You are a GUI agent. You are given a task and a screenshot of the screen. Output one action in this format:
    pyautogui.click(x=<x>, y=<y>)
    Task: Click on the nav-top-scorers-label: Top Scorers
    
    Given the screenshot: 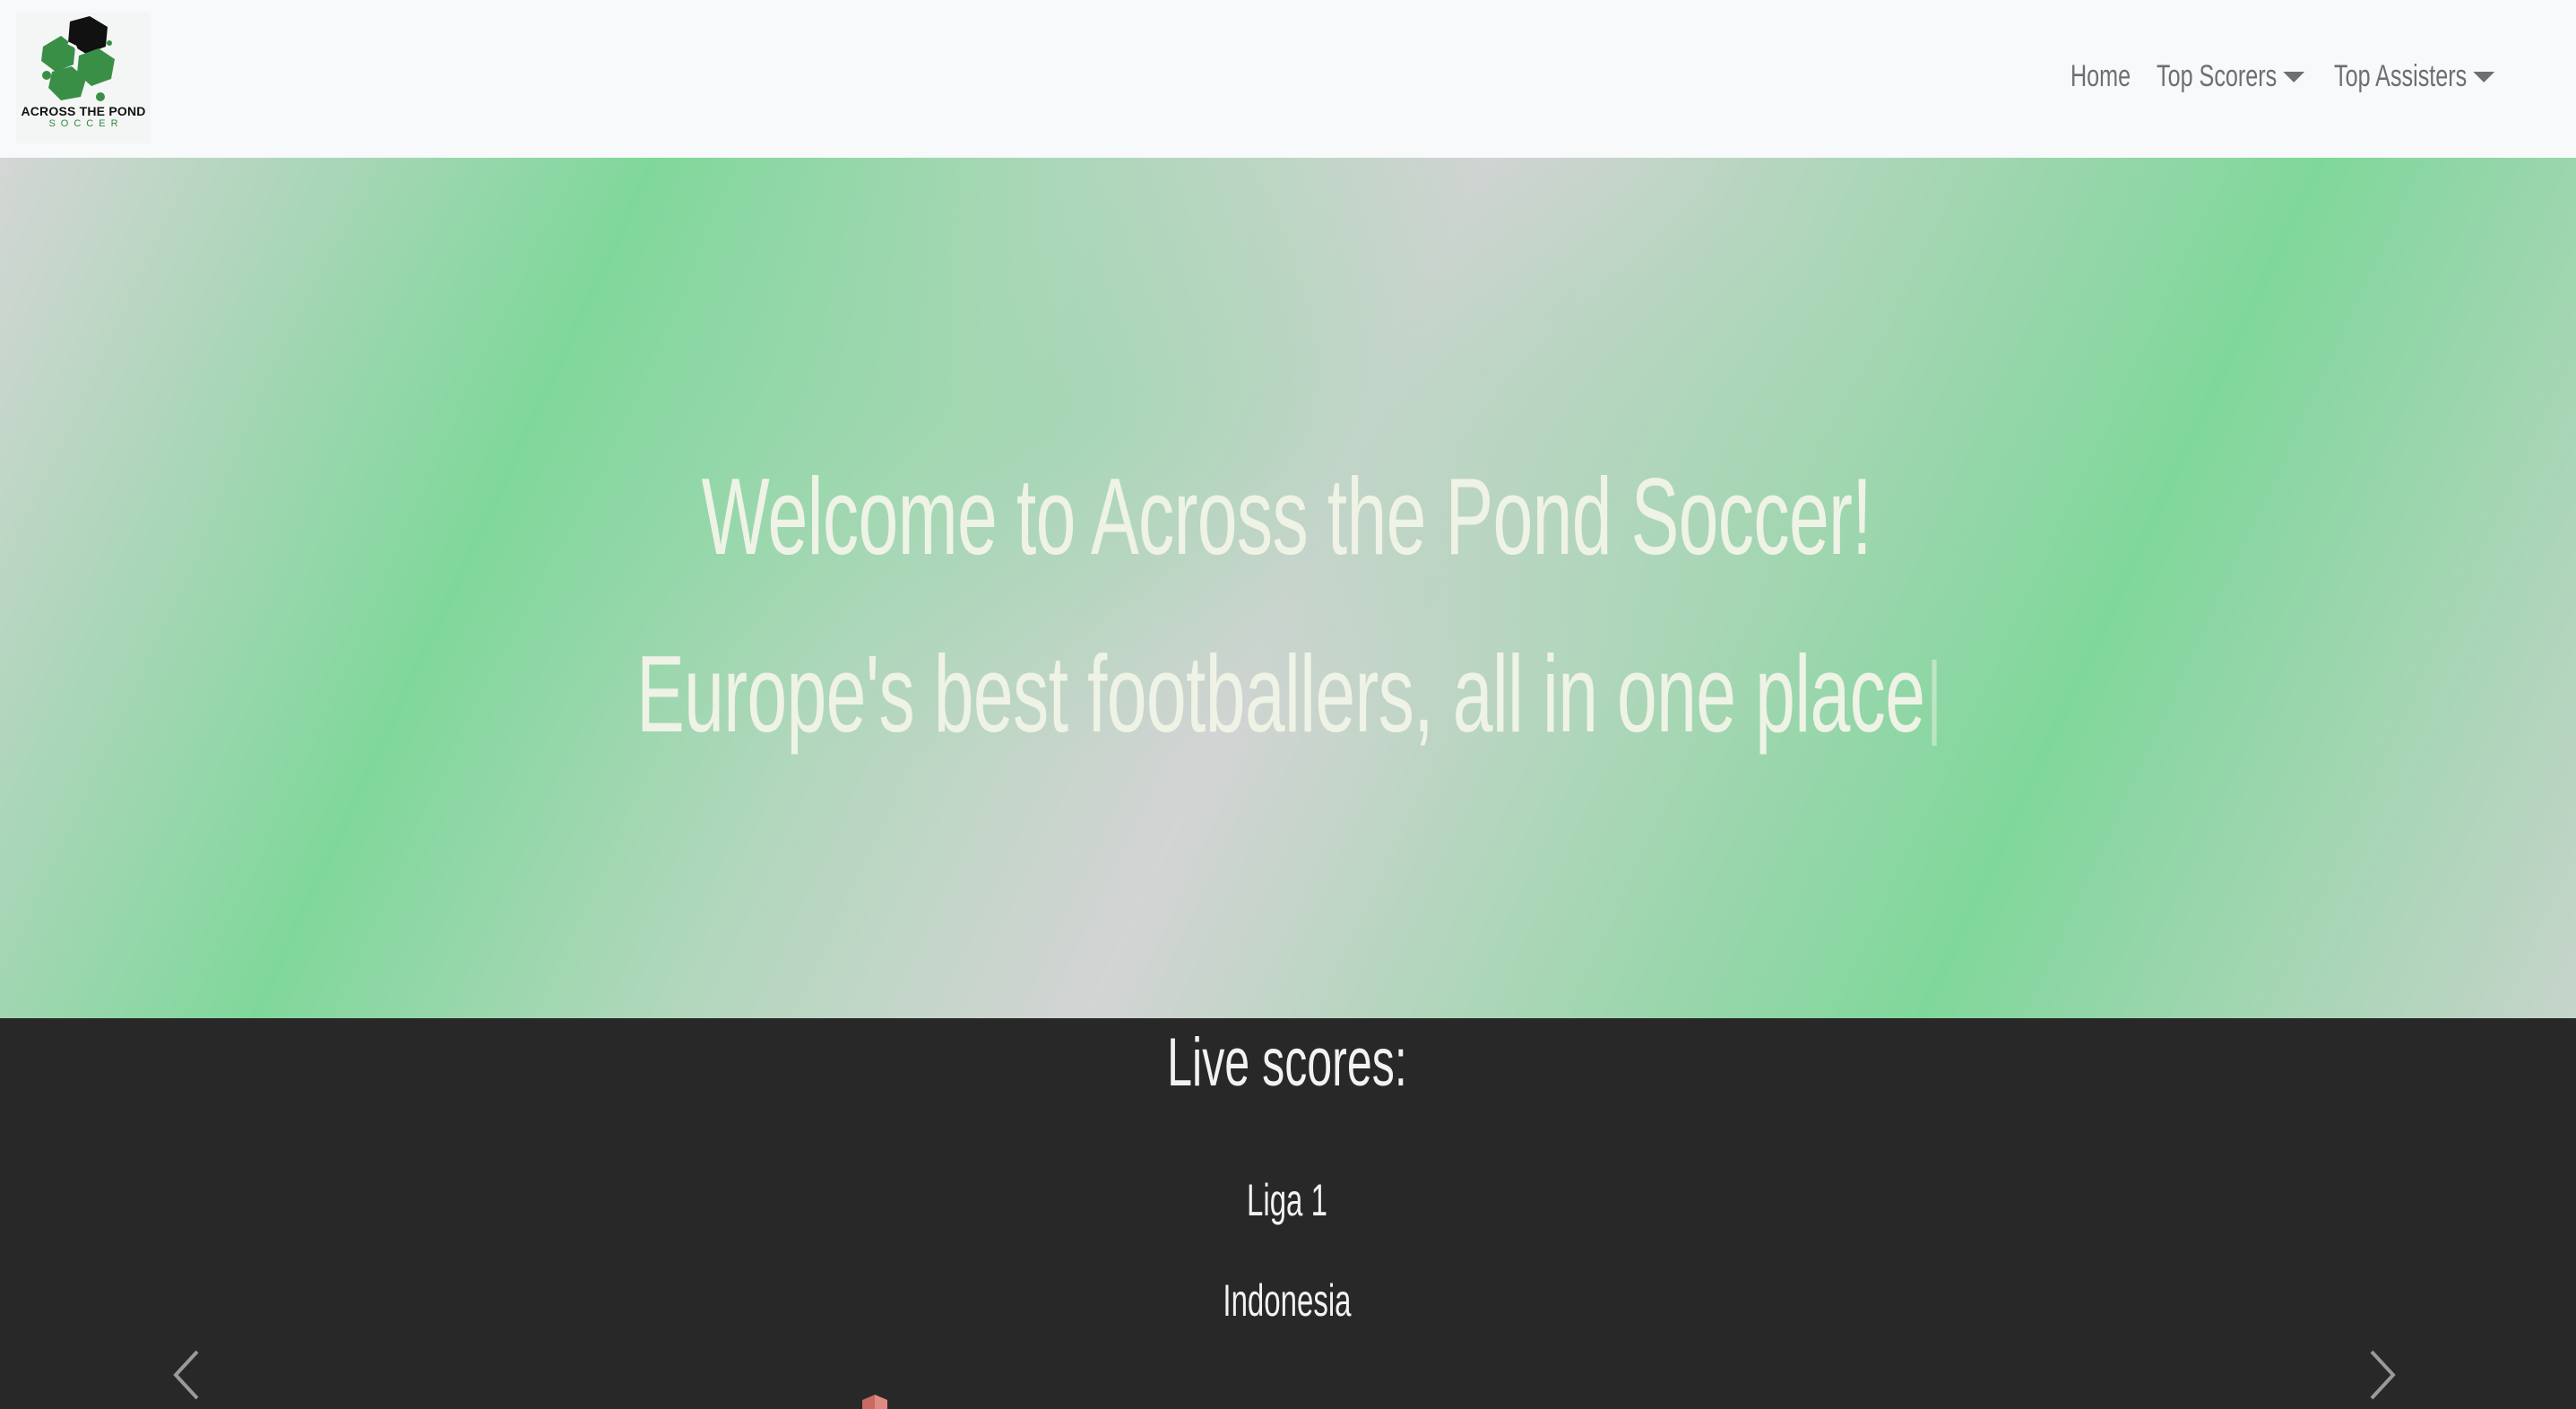 What is the action you would take?
    pyautogui.click(x=2217, y=76)
    